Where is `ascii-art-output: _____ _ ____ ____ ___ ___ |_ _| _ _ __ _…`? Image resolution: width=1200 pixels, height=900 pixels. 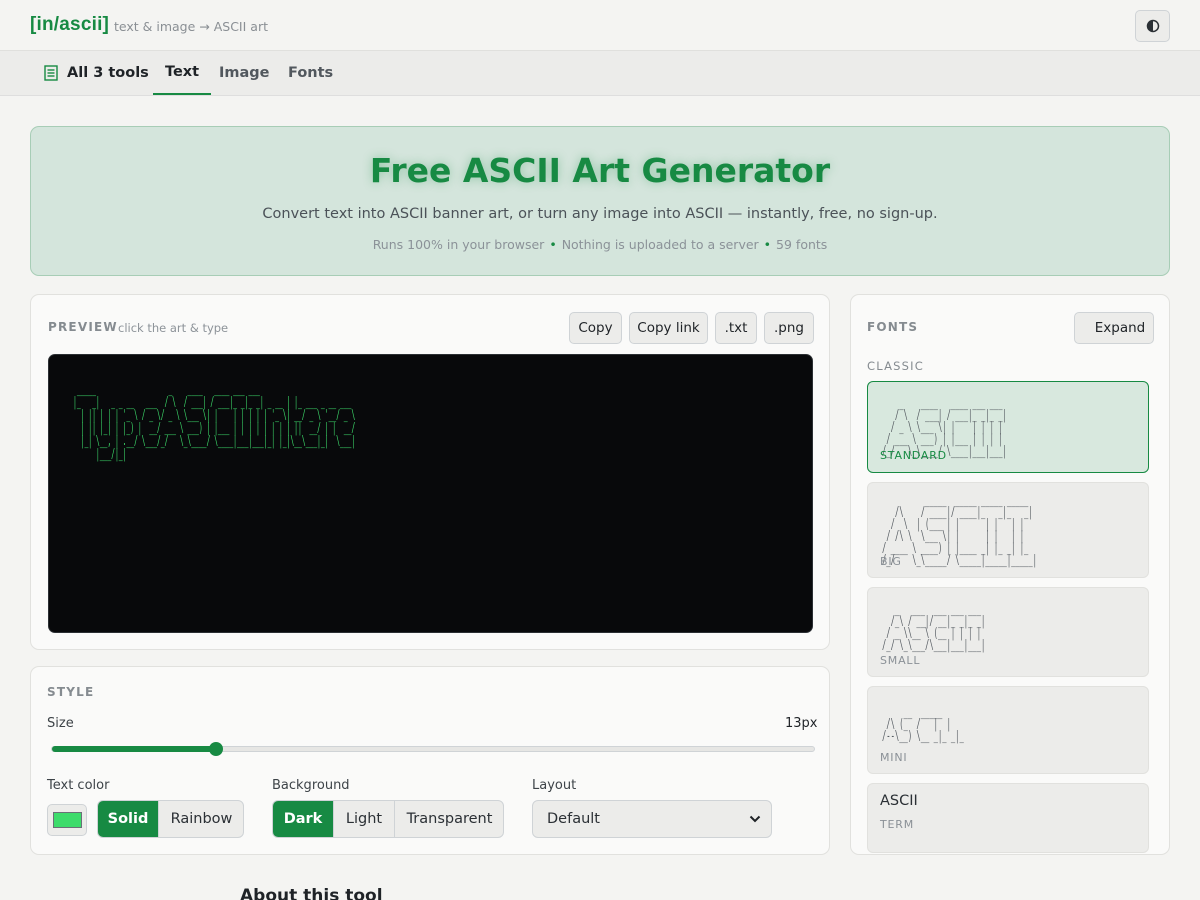 ascii-art-output: _____ _ ____ ____ ___ ___ |_ _| _ _ __ _… is located at coordinates (214, 422).